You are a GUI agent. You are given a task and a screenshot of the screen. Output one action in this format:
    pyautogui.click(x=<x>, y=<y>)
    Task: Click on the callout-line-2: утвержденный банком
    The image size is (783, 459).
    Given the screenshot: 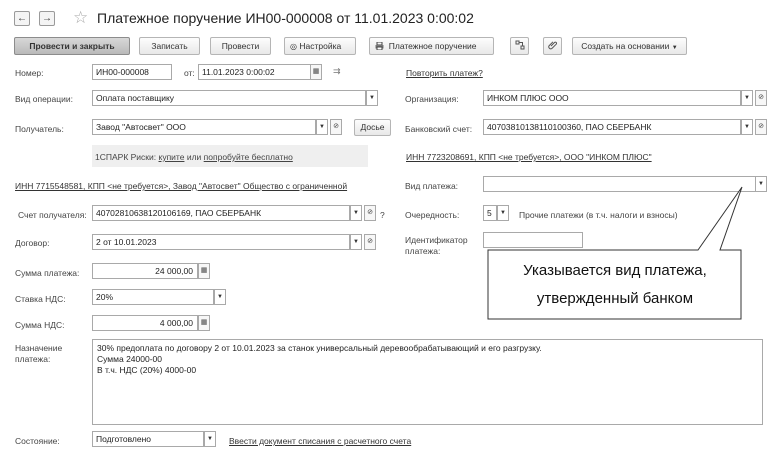 What is the action you would take?
    pyautogui.click(x=615, y=298)
    